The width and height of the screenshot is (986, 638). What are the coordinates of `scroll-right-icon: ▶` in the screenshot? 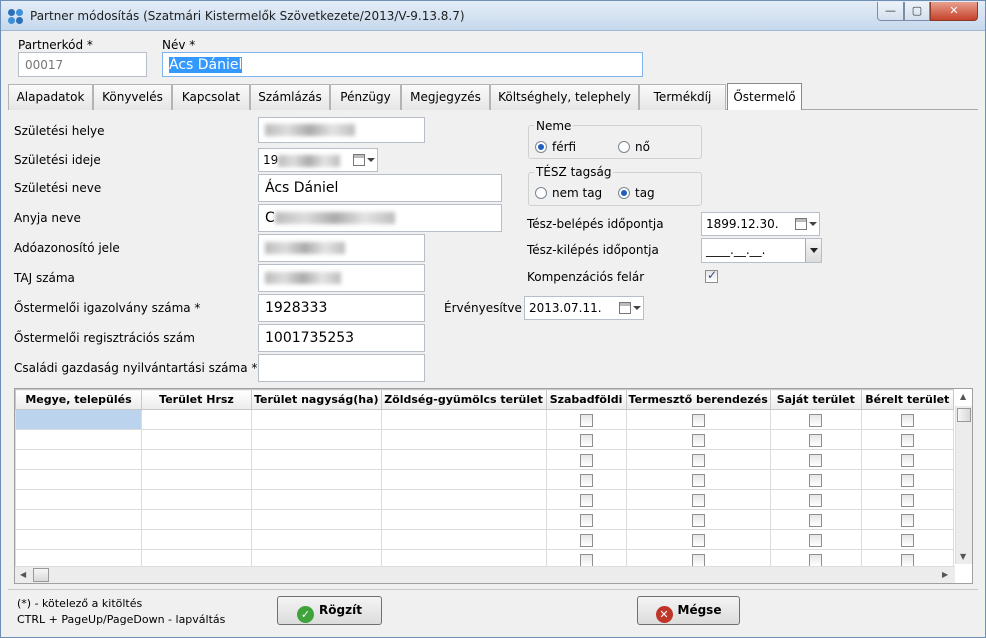 It's located at (945, 574).